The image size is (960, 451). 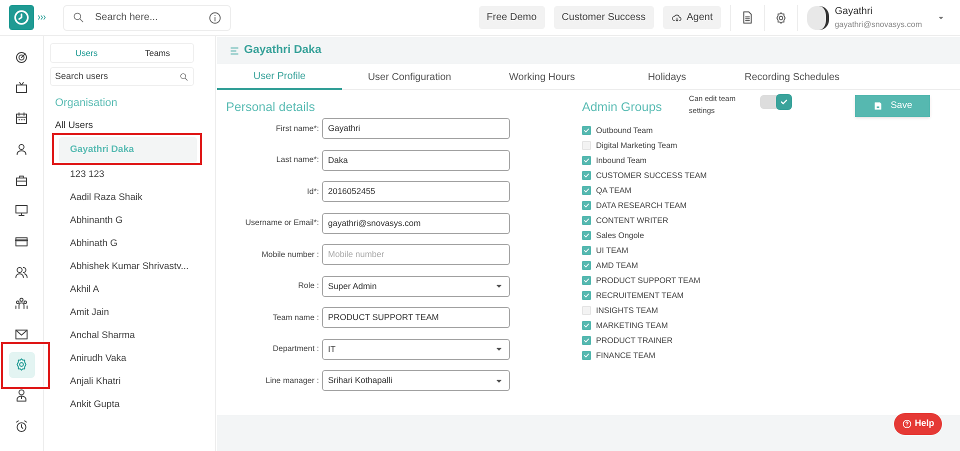 What do you see at coordinates (781, 17) in the screenshot?
I see `settings-icon` at bounding box center [781, 17].